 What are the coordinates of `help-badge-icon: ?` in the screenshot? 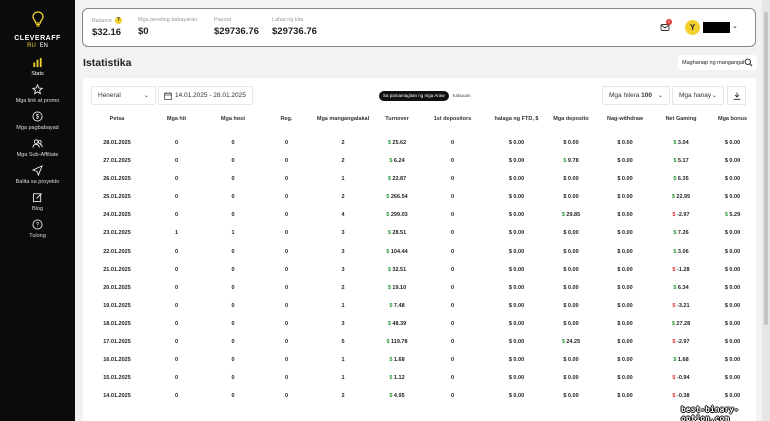 It's located at (118, 20).